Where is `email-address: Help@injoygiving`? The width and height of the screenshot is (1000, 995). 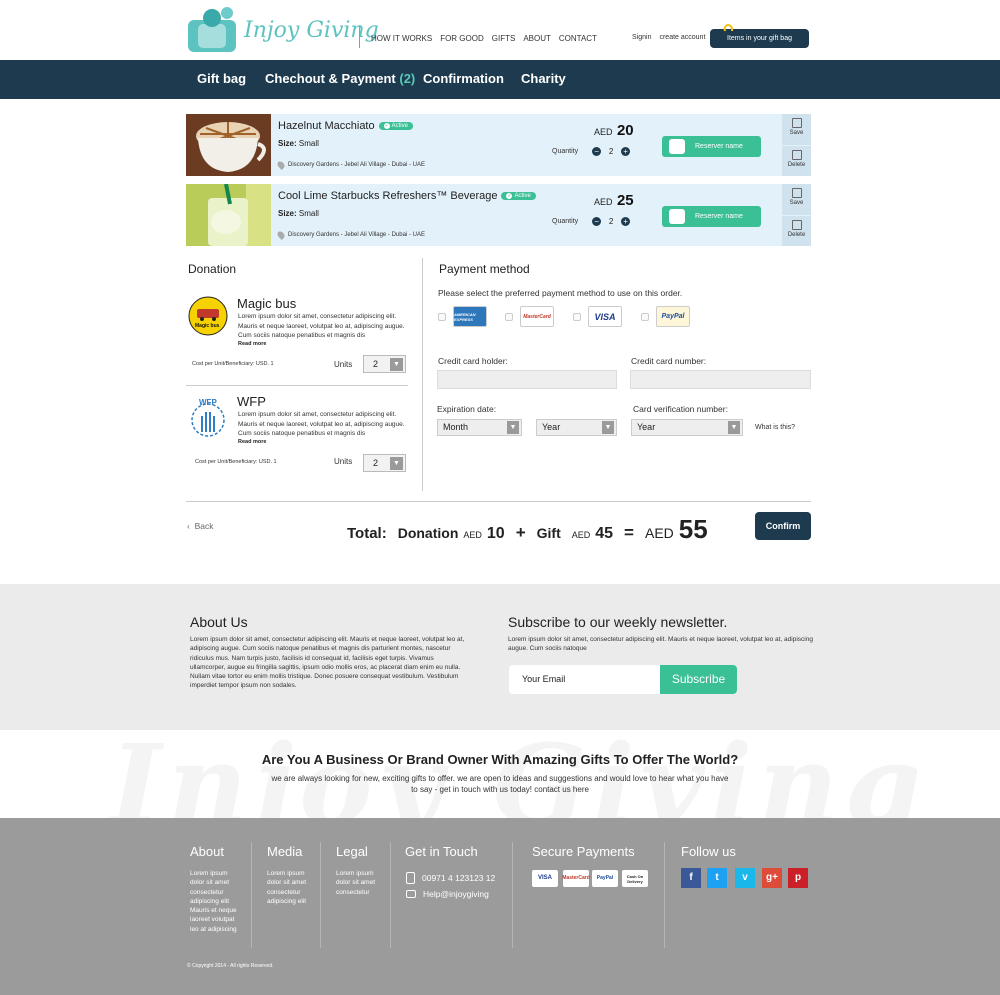 email-address: Help@injoygiving is located at coordinates (456, 894).